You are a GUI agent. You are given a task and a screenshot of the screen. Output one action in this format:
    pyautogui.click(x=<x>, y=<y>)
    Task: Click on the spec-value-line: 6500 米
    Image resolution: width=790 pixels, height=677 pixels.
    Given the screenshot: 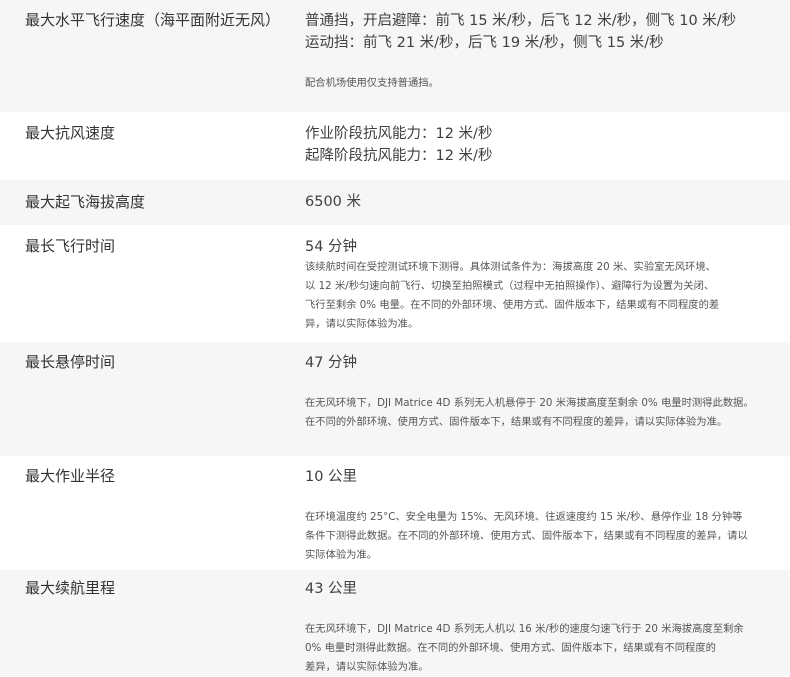 What is the action you would take?
    pyautogui.click(x=333, y=202)
    